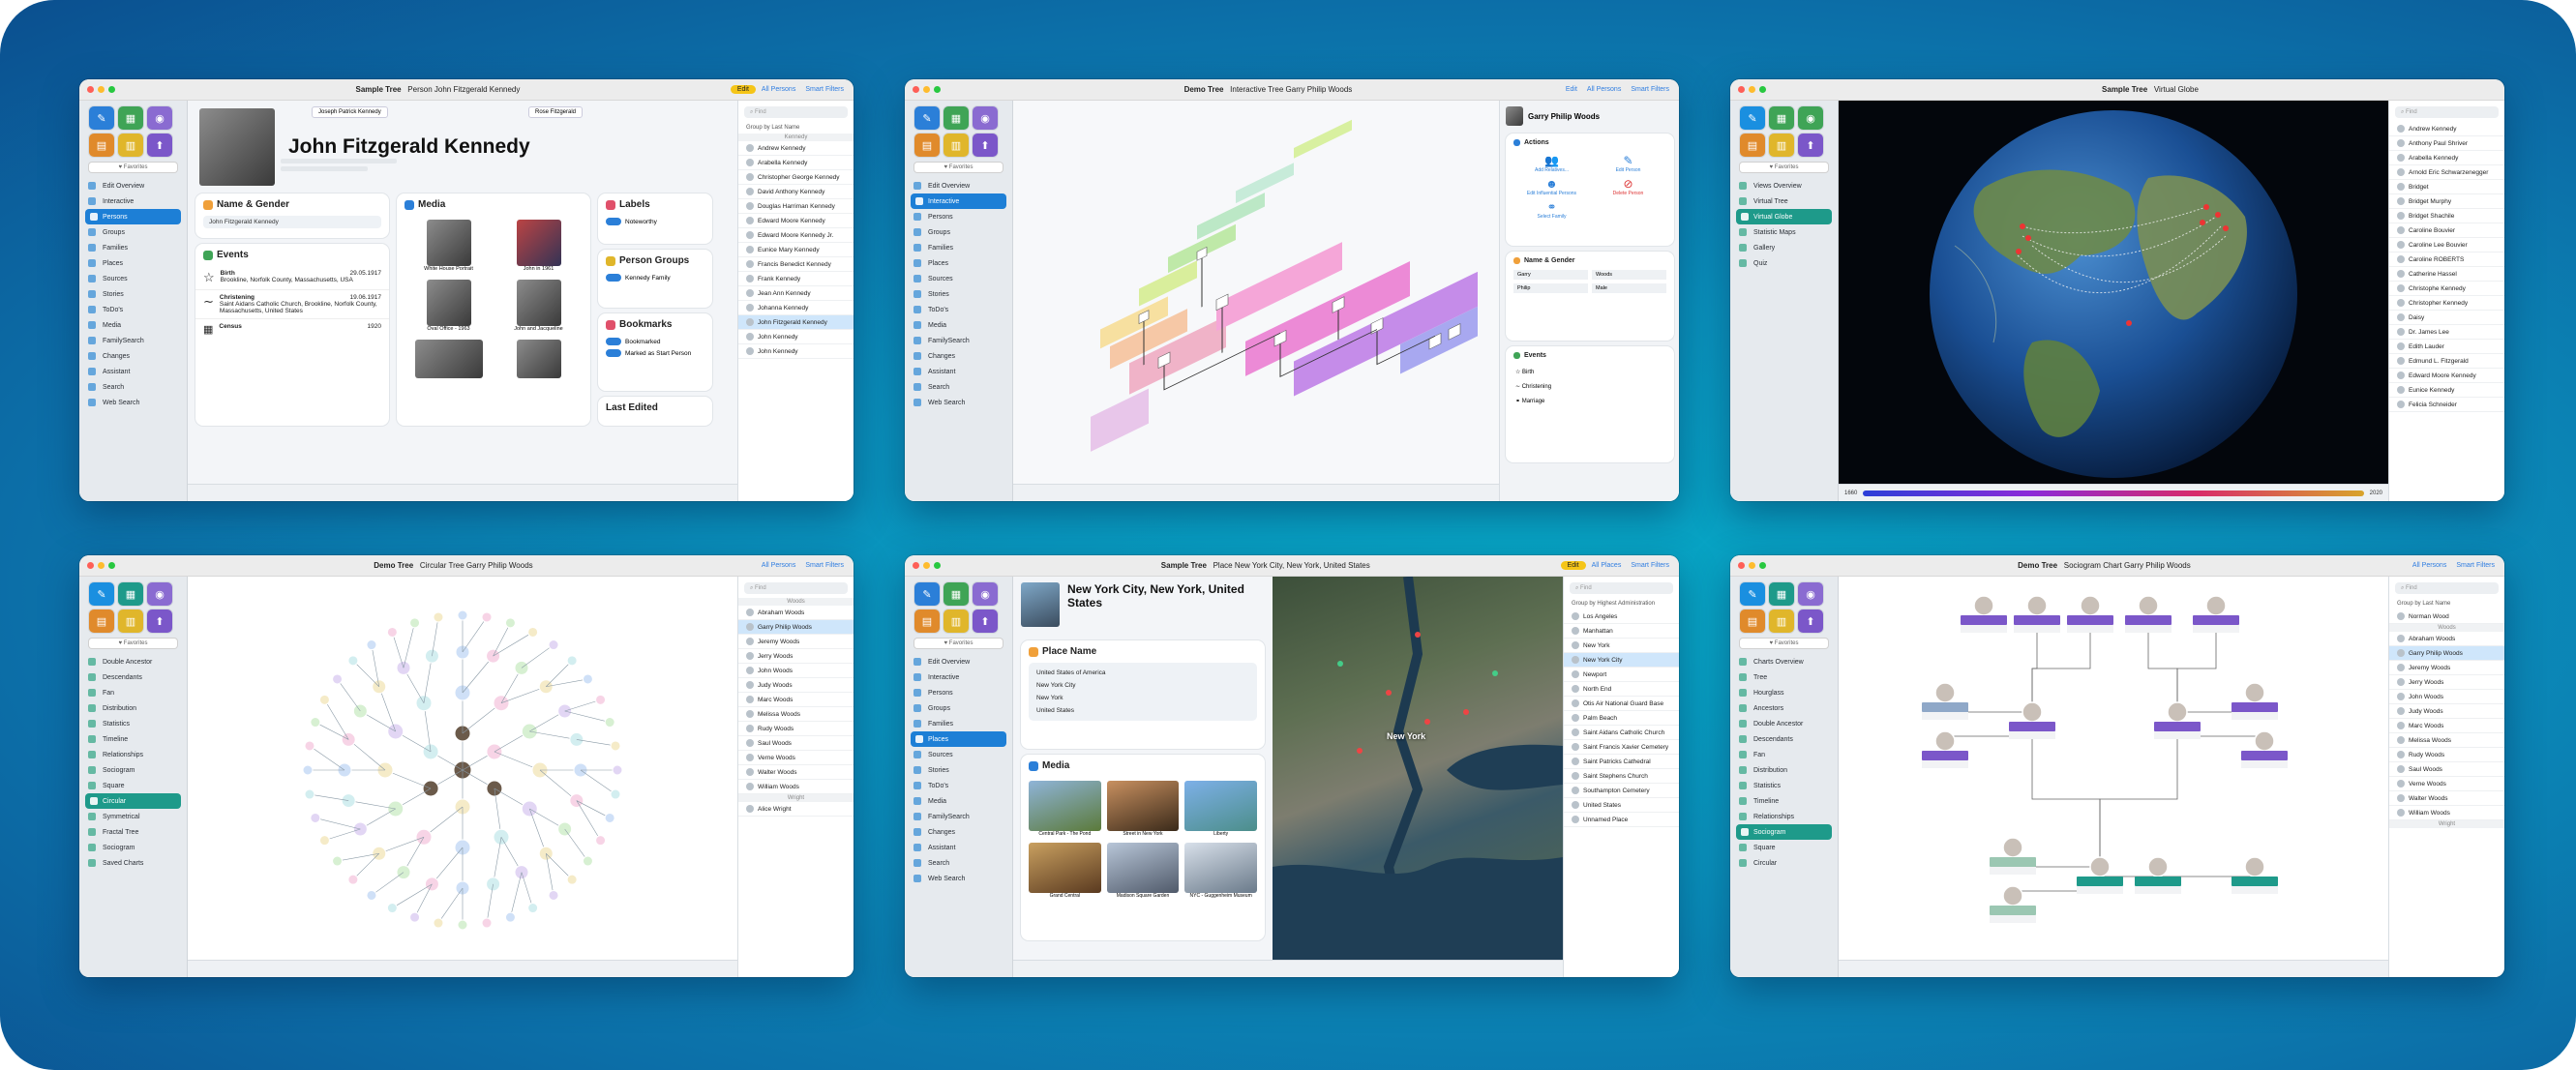 This screenshot has height=1070, width=2576. Describe the element at coordinates (1621, 791) in the screenshot. I see `list-item: Southampton Cemetery` at that location.